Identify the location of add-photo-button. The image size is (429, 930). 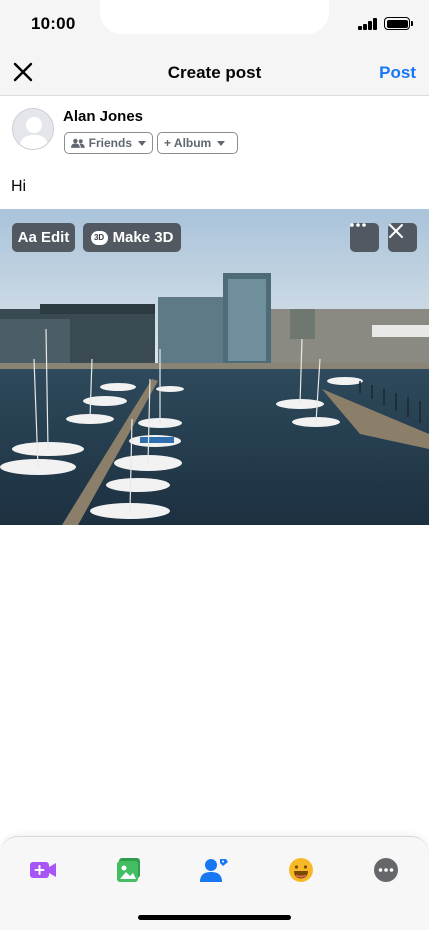
(129, 870).